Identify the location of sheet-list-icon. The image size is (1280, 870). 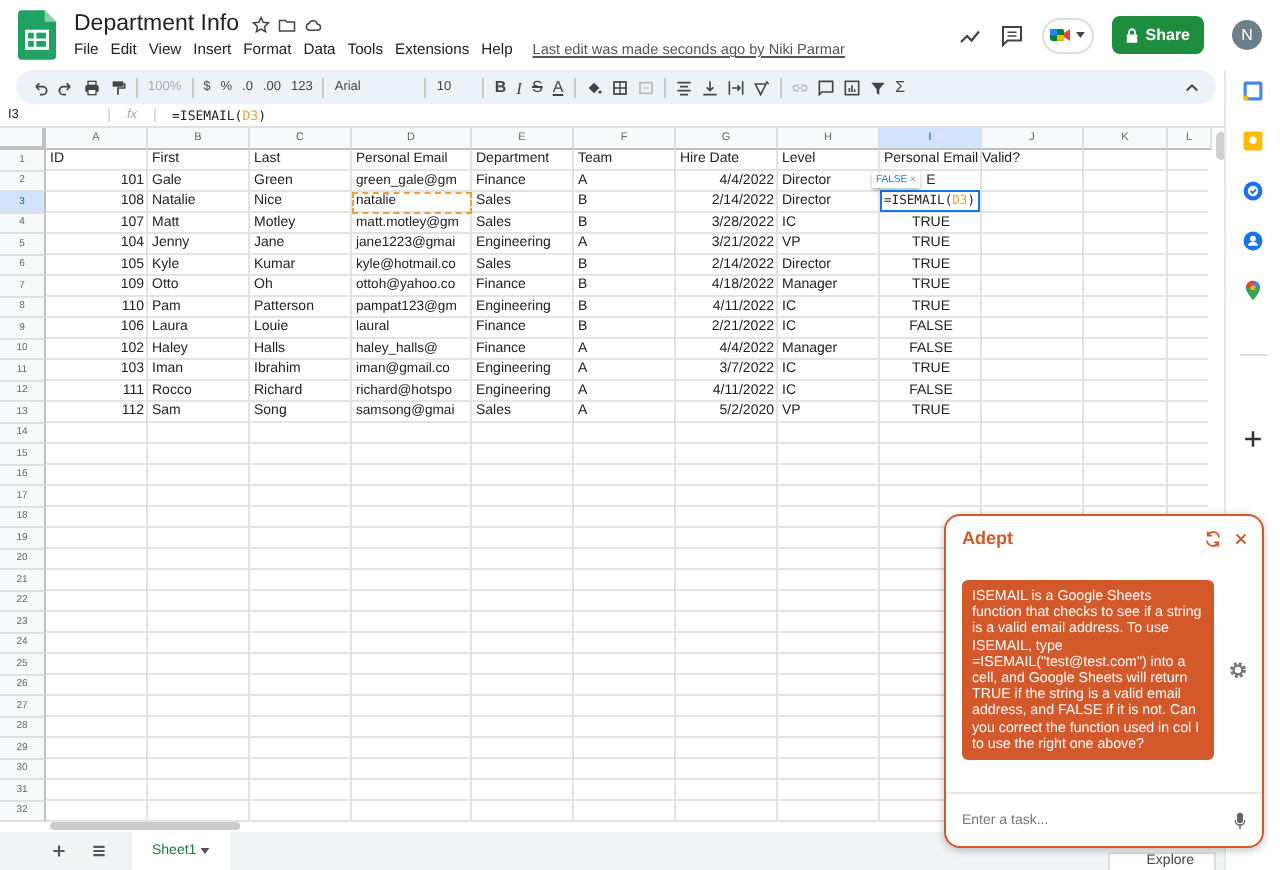
(99, 851).